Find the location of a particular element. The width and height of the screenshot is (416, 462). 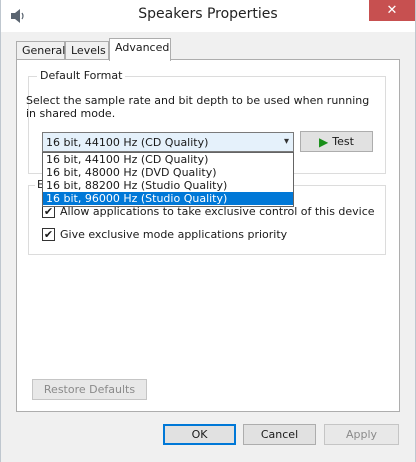

title-bar: Speakers Properties ✕ is located at coordinates (208, 16).